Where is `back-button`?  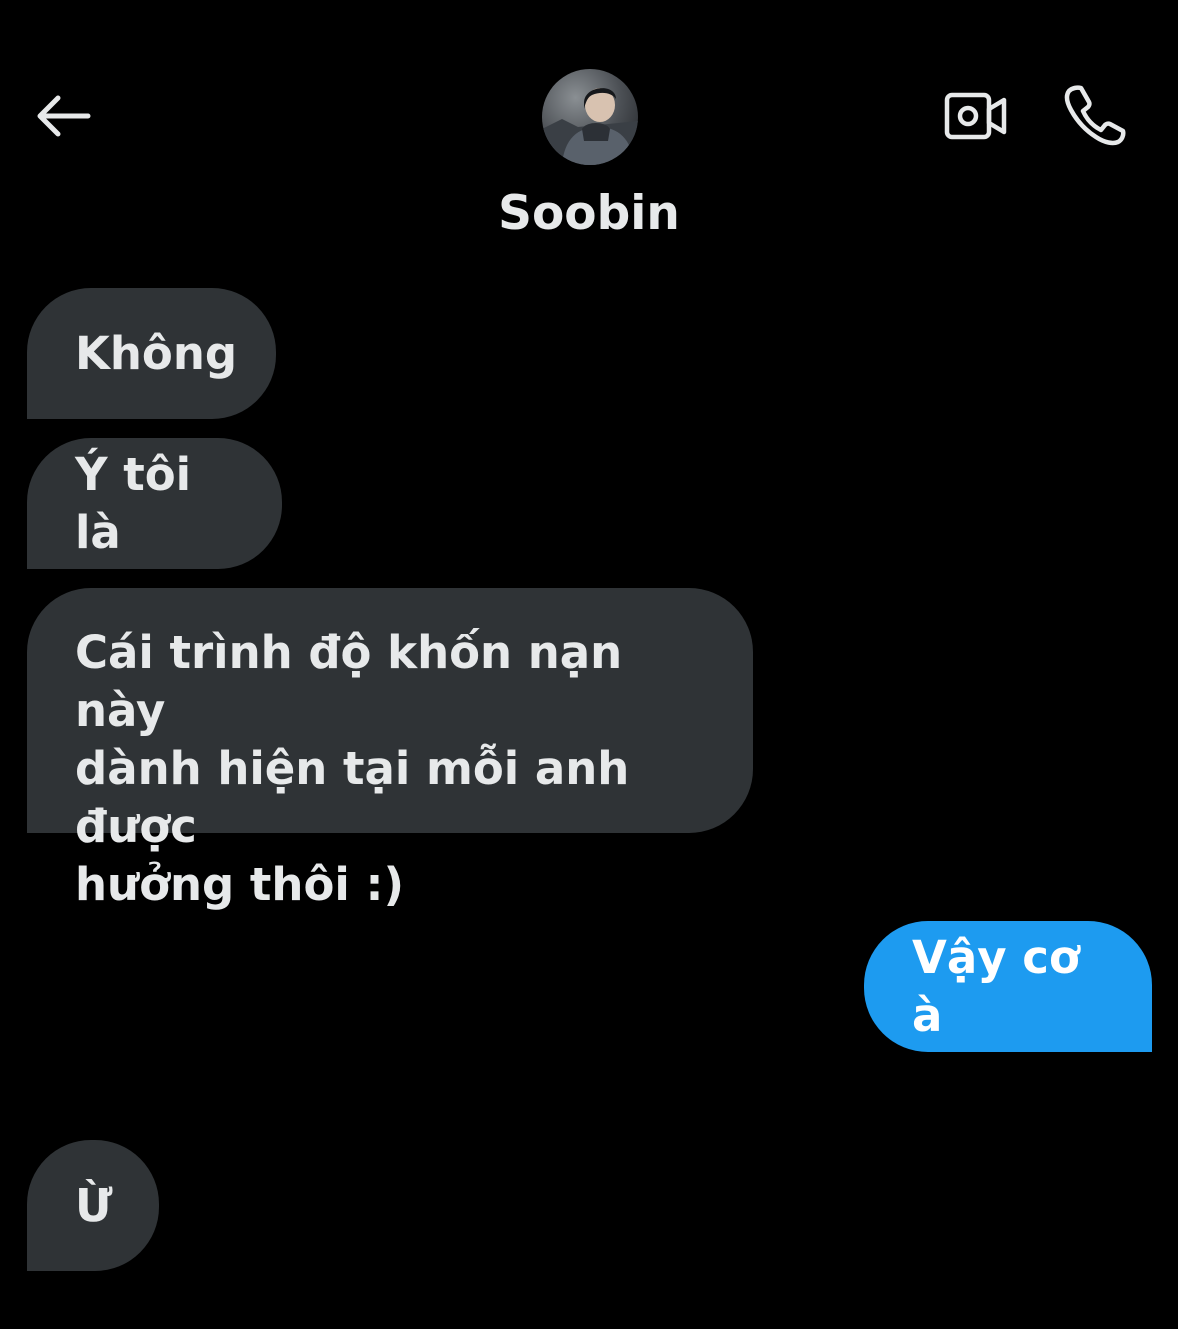
back-button is located at coordinates (62, 118).